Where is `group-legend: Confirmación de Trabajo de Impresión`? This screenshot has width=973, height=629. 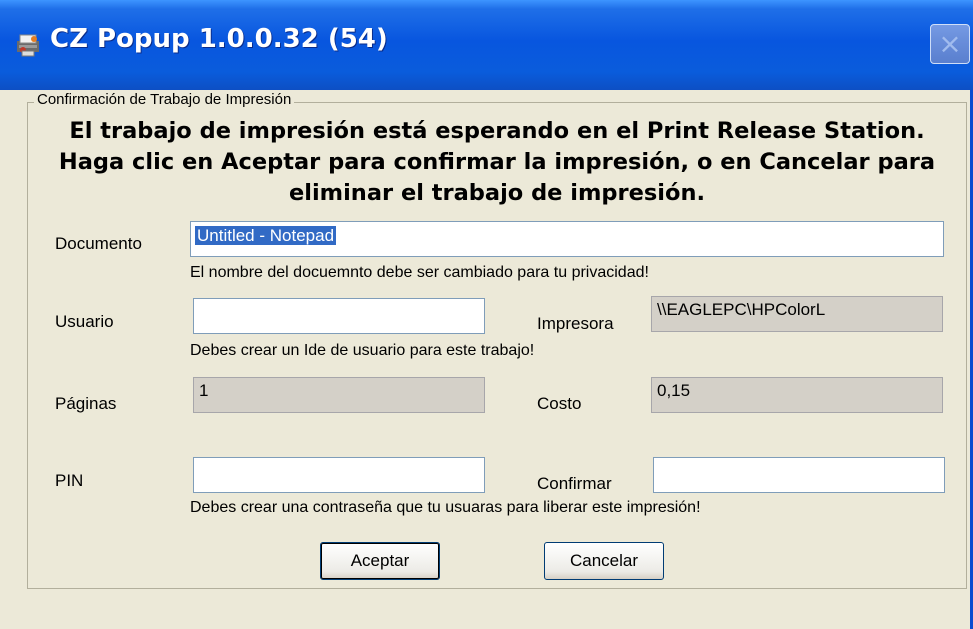
group-legend: Confirmación de Trabajo de Impresión is located at coordinates (164, 99).